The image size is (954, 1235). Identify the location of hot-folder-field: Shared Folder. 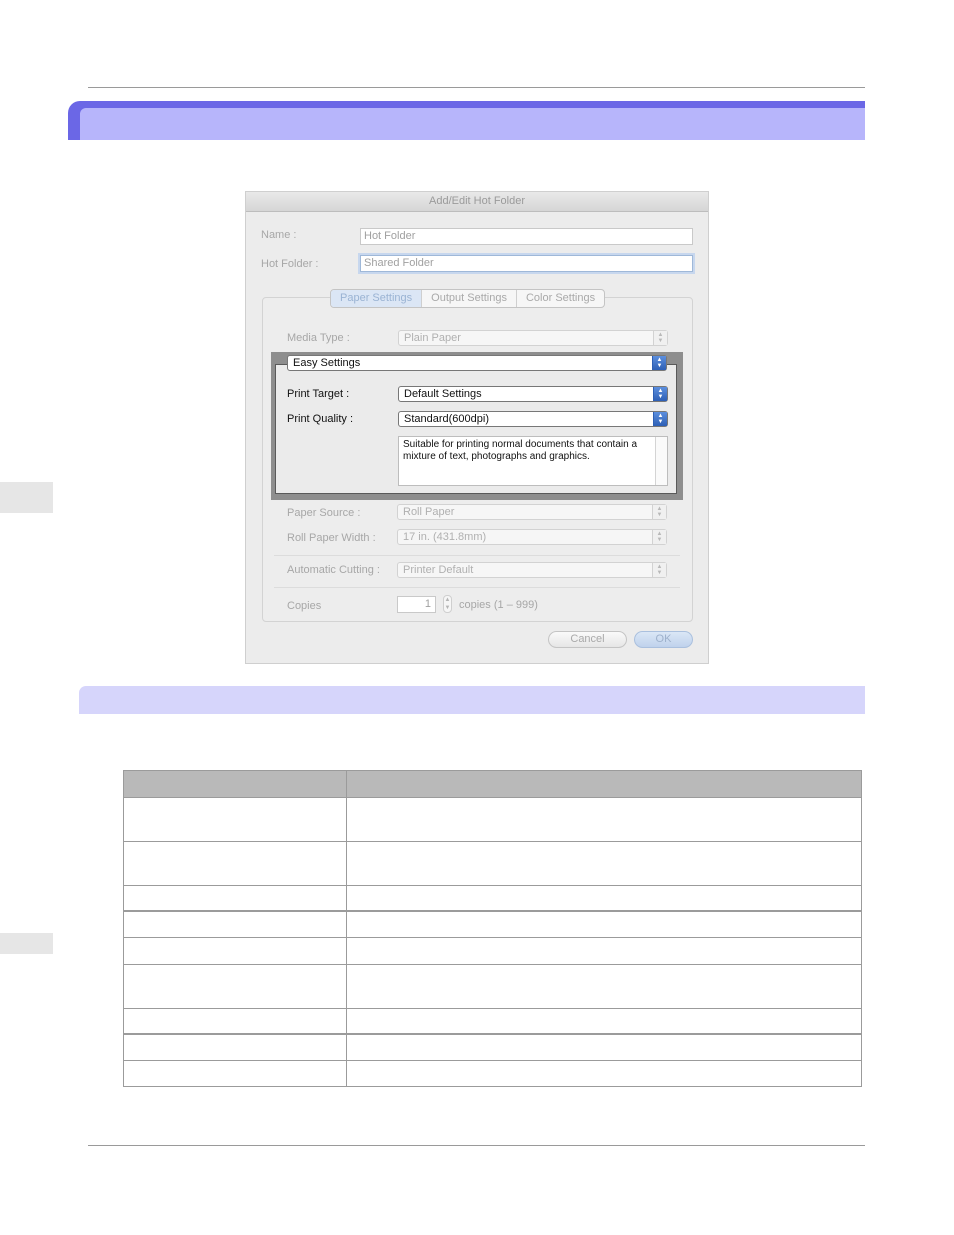
(526, 263).